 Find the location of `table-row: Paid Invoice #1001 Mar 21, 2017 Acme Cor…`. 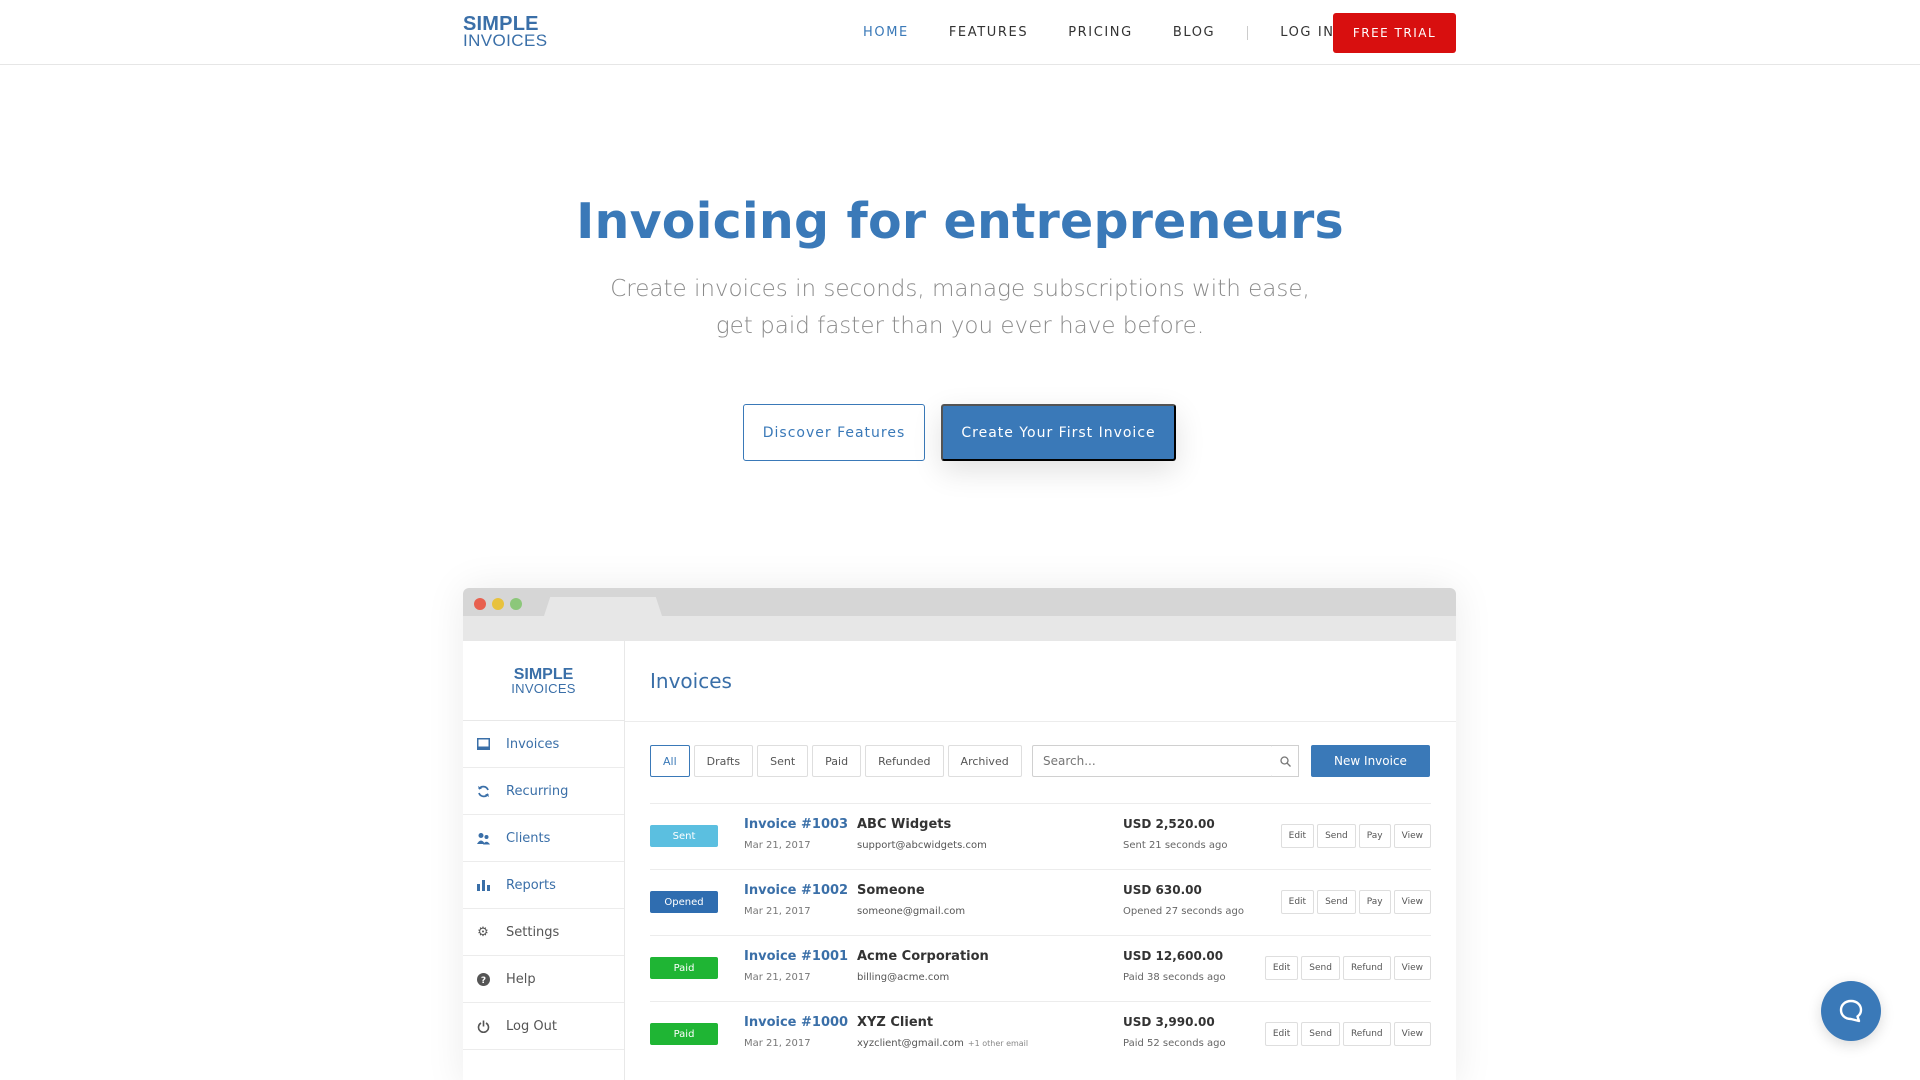

table-row: Paid Invoice #1001 Mar 21, 2017 Acme Cor… is located at coordinates (1040, 968).